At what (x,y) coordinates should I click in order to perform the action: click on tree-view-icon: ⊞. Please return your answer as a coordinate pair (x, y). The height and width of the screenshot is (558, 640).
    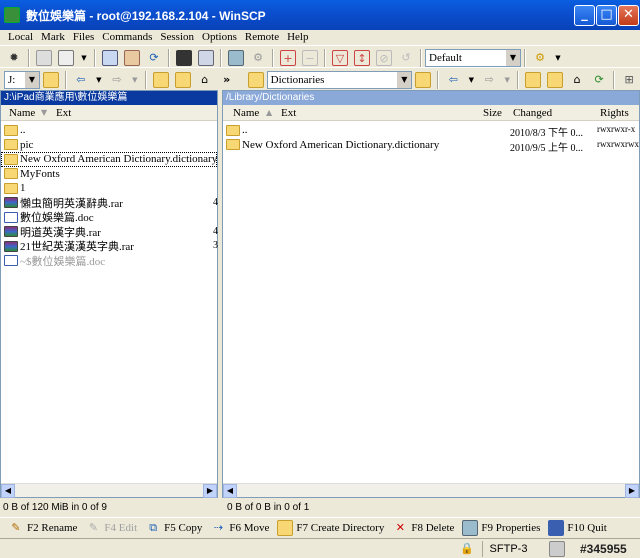
    Looking at the image, I should click on (629, 80).